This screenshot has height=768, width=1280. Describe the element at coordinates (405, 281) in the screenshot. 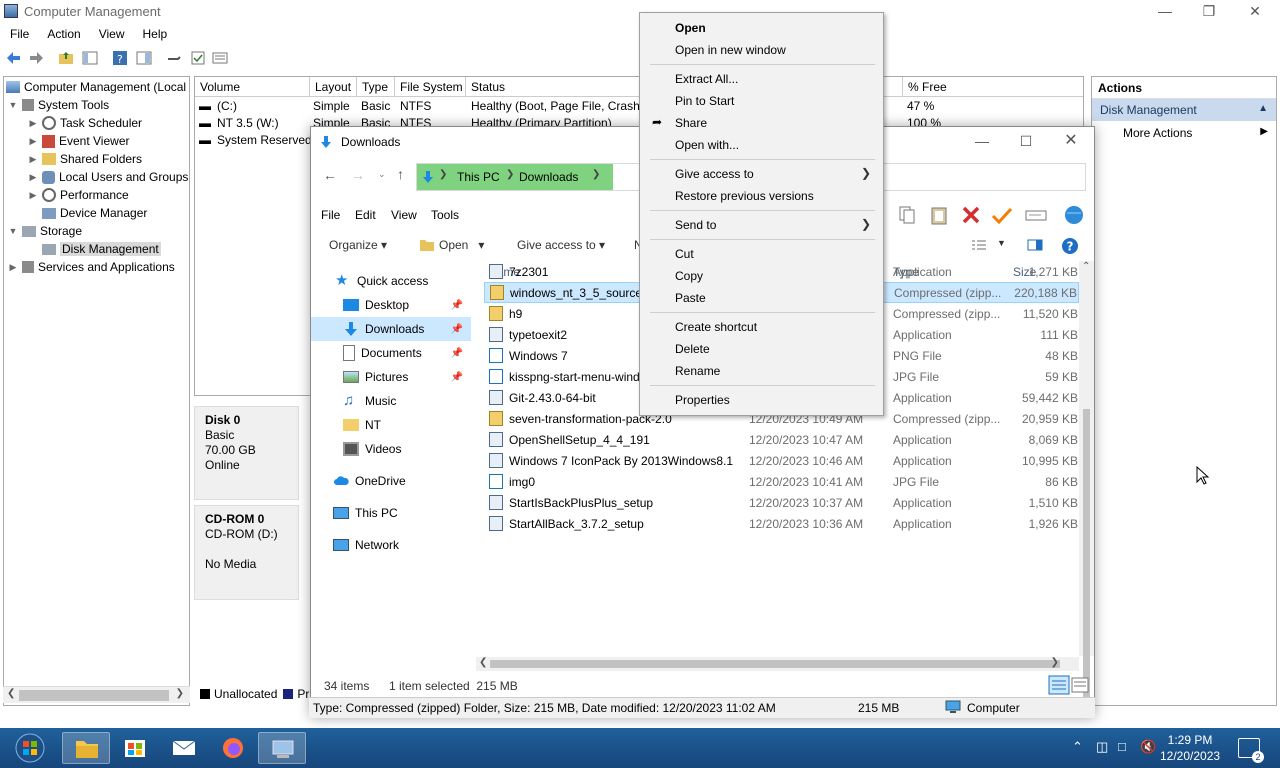

I see `nav-quick-access: ★ Quick access` at that location.